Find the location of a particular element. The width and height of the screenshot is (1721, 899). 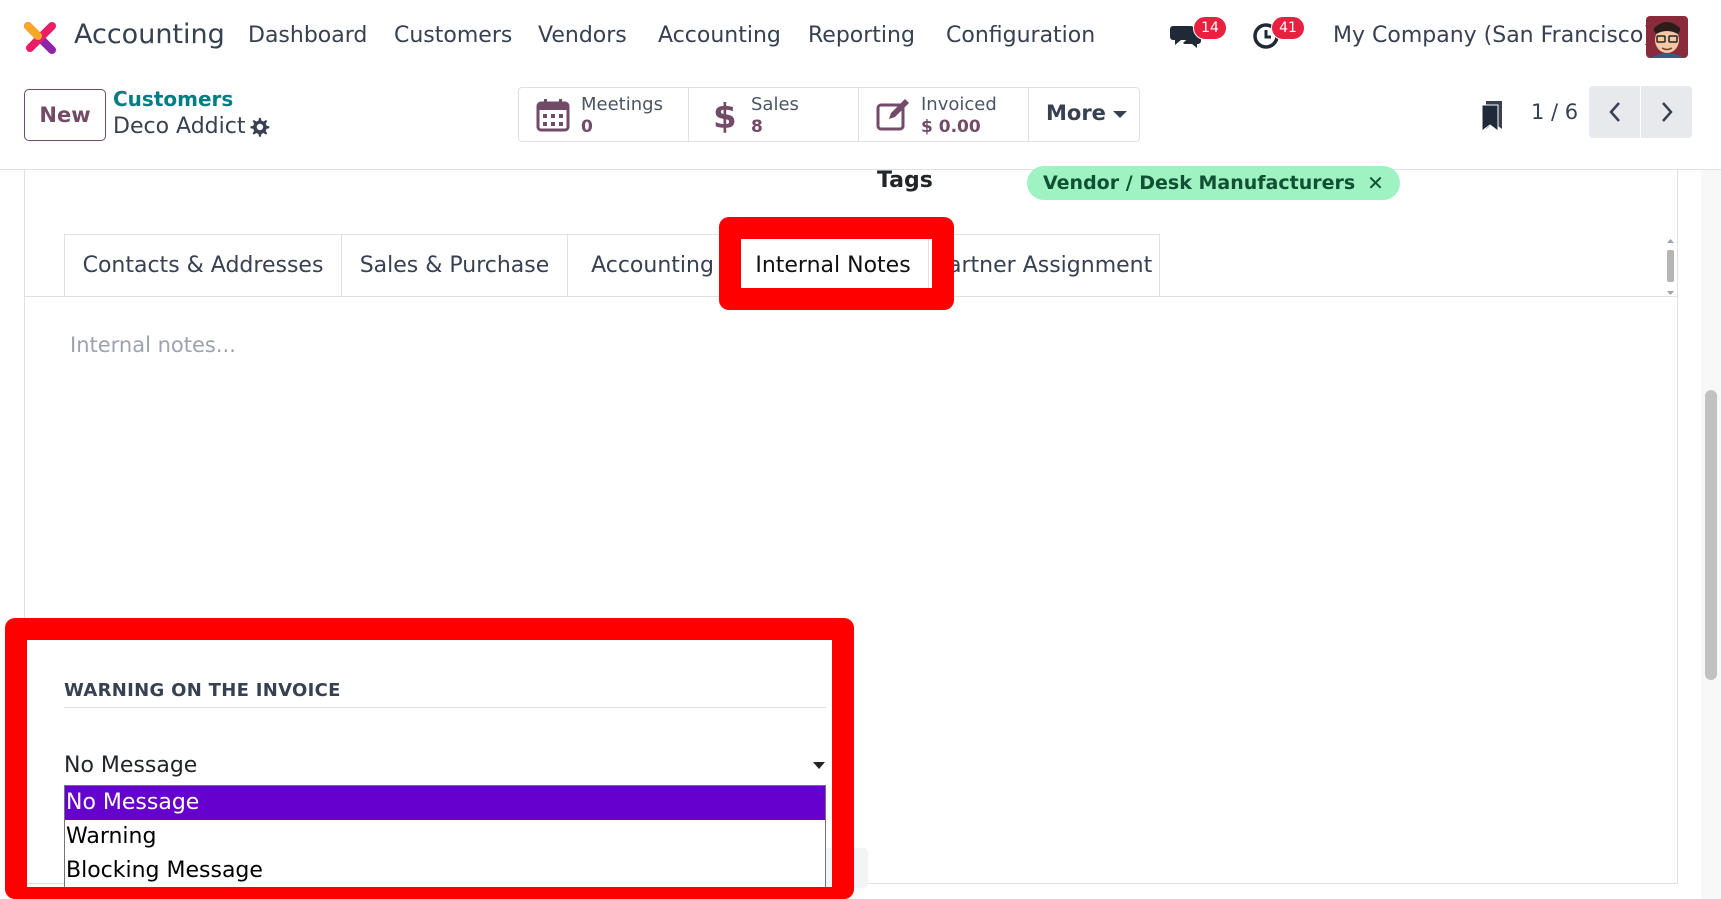

menu-vendors: Vendors is located at coordinates (582, 35).